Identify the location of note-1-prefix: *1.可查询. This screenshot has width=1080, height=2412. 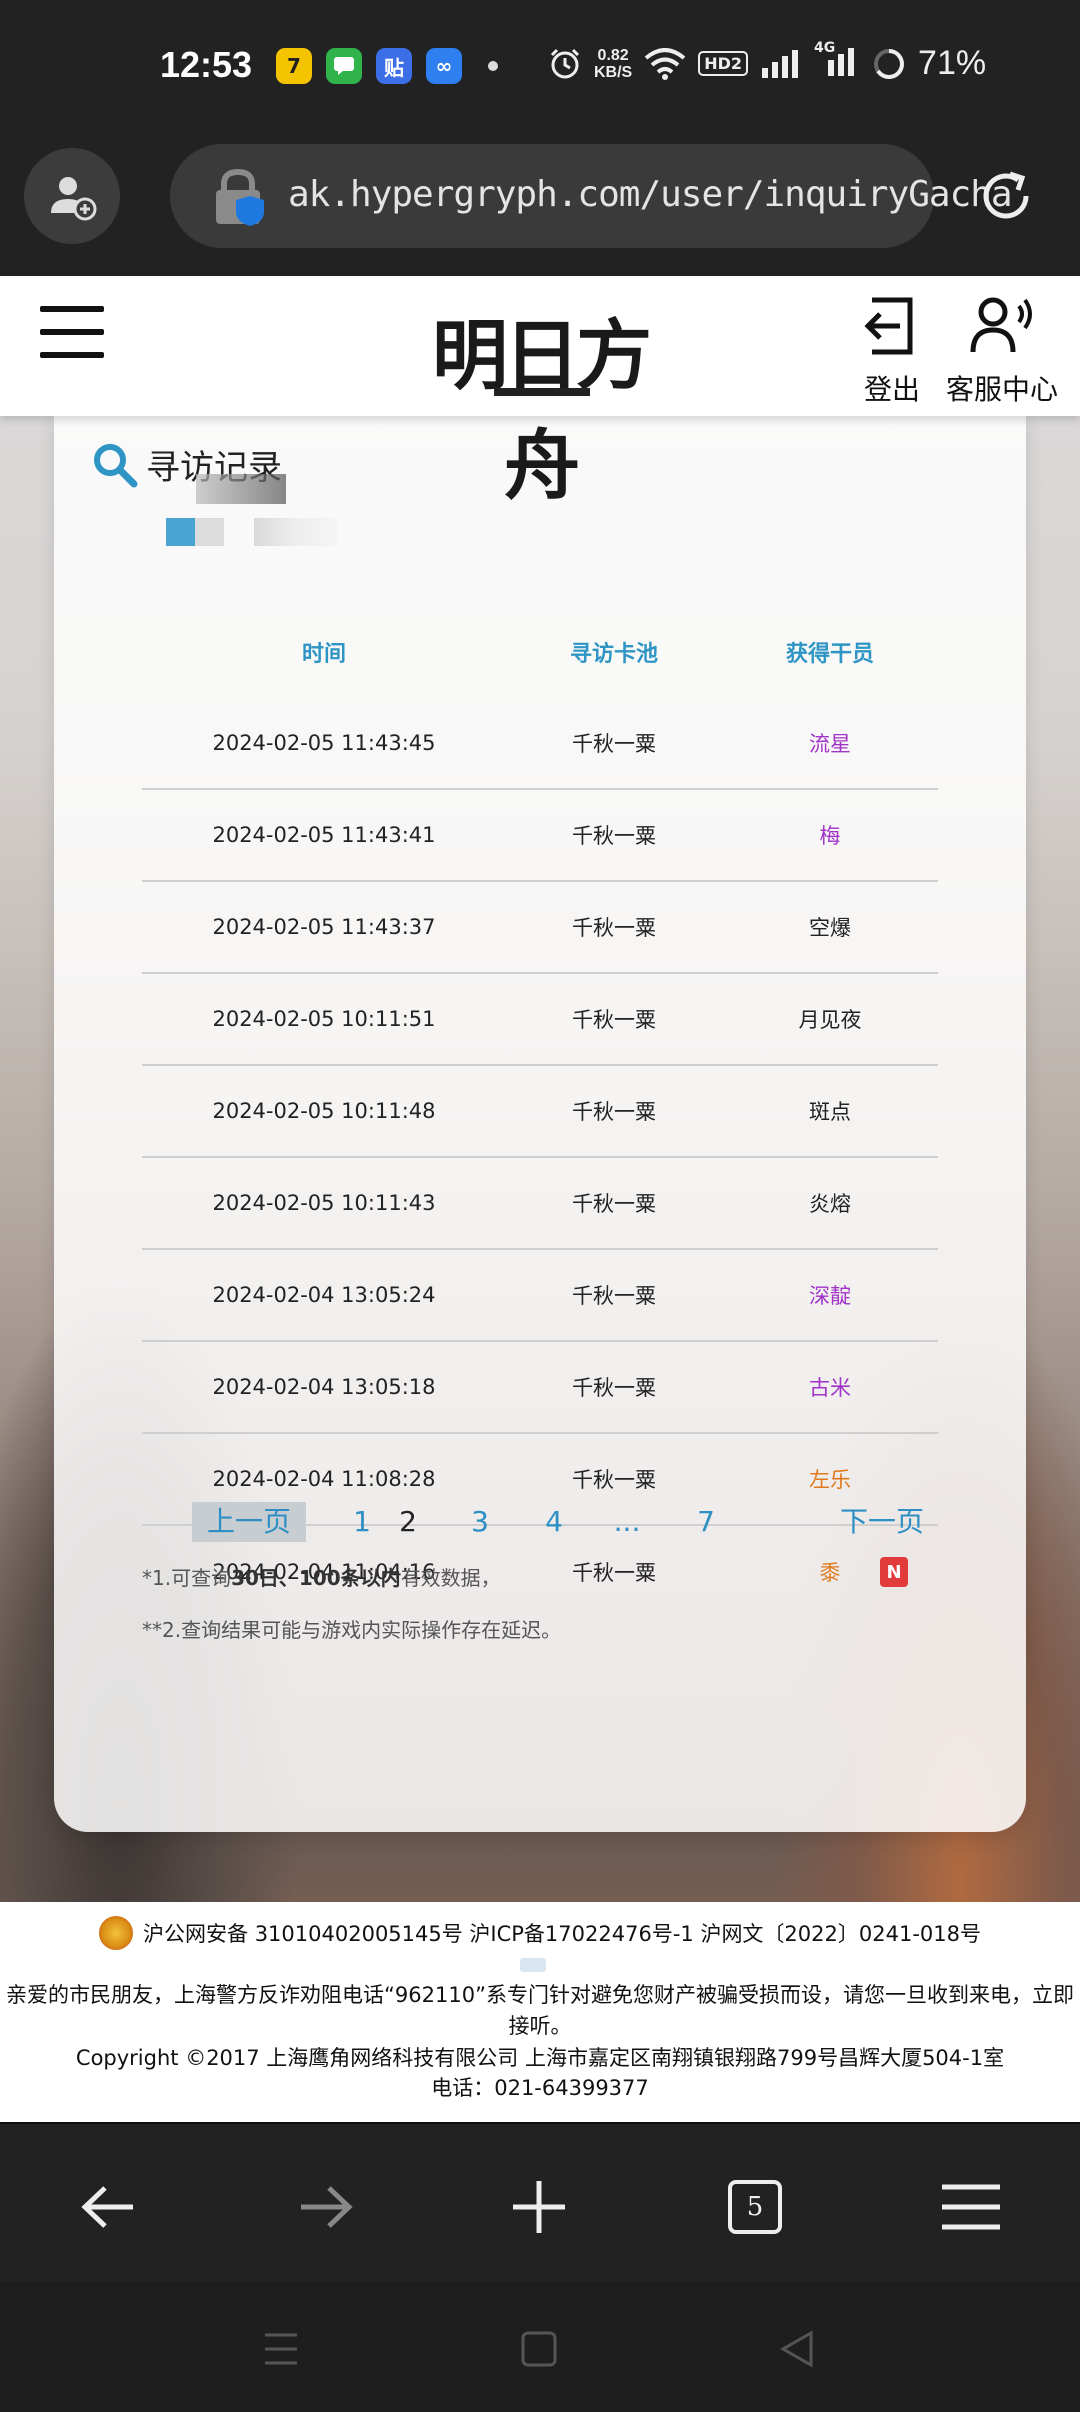
(187, 1578).